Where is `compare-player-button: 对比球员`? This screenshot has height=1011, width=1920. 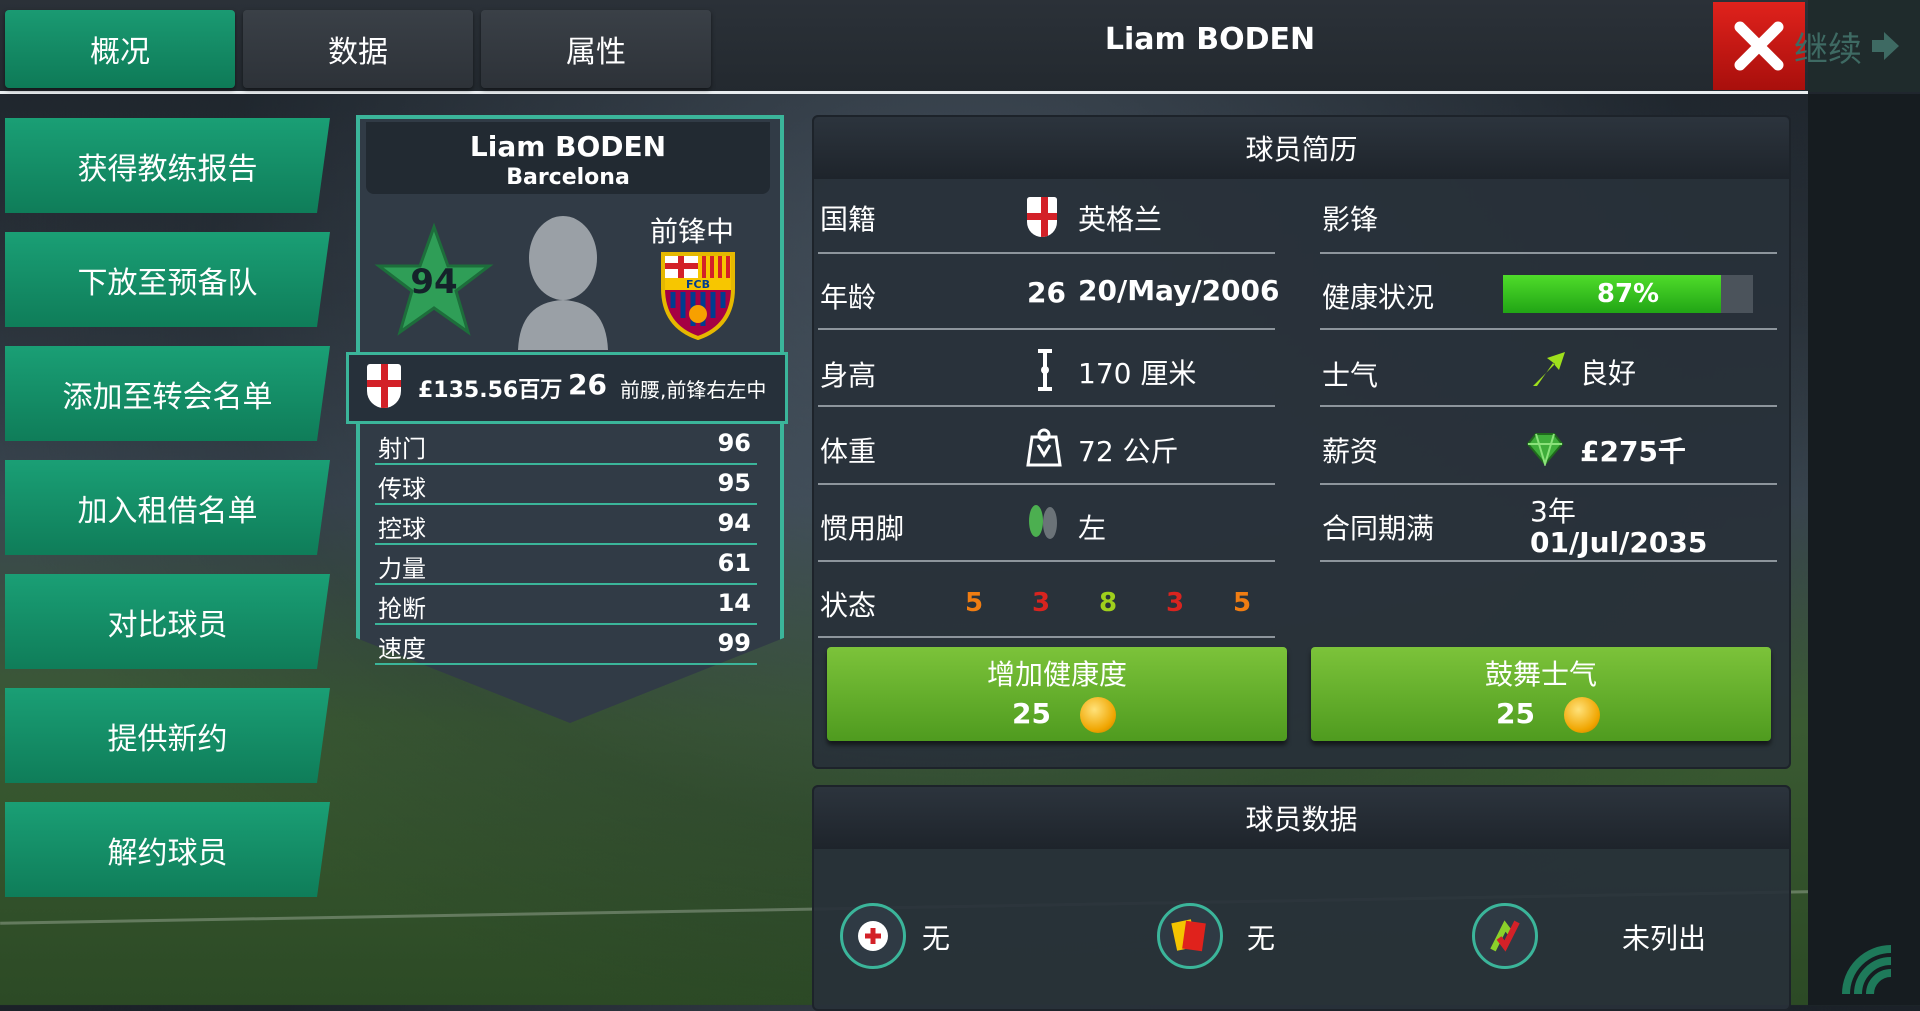
compare-player-button: 对比球员 is located at coordinates (167, 621).